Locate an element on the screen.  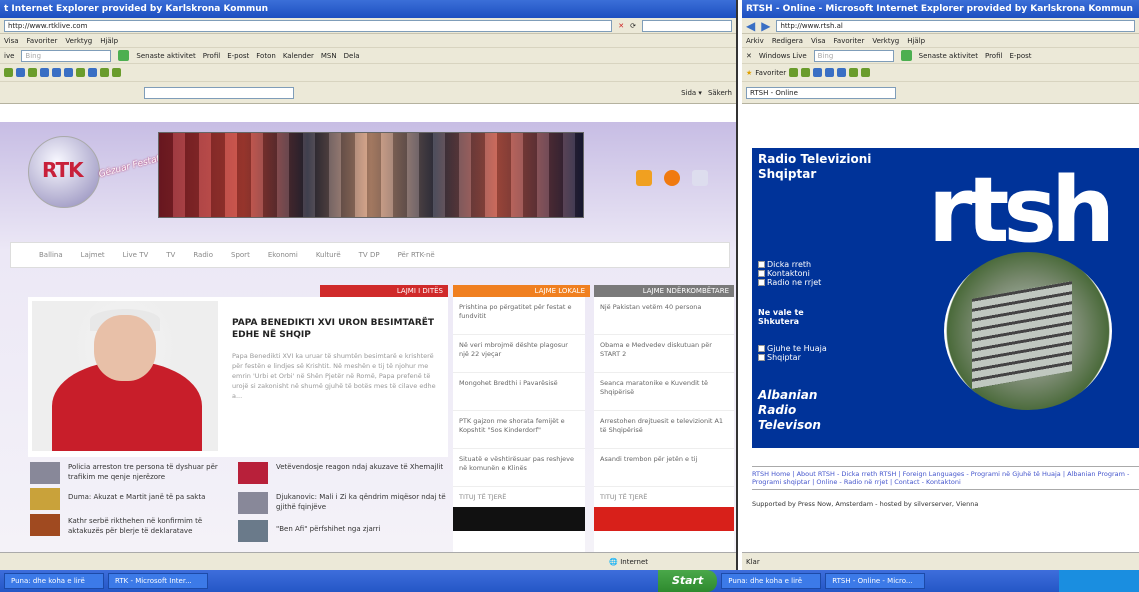
start-button: Start is located at coordinates (688, 581).